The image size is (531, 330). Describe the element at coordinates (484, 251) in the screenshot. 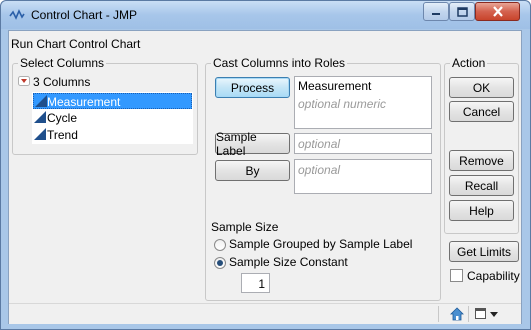

I see `get-limits-button: Get Limits` at that location.